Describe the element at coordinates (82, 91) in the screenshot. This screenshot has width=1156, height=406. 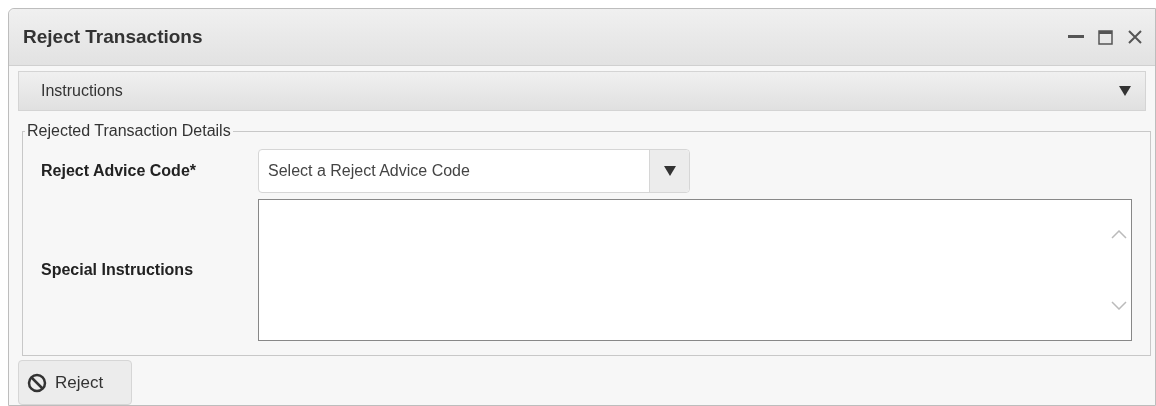
I see `instructions-label: Instructions` at that location.